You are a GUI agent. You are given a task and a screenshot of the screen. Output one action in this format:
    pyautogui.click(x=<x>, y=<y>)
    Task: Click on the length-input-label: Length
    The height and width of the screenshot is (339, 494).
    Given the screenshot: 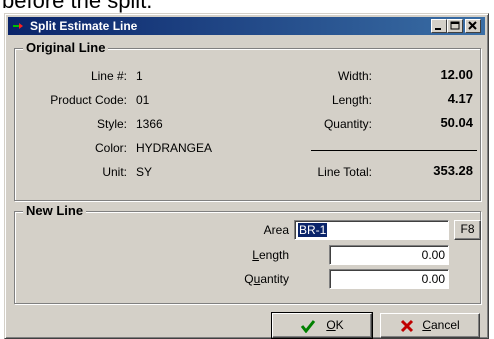 What is the action you would take?
    pyautogui.click(x=270, y=255)
    